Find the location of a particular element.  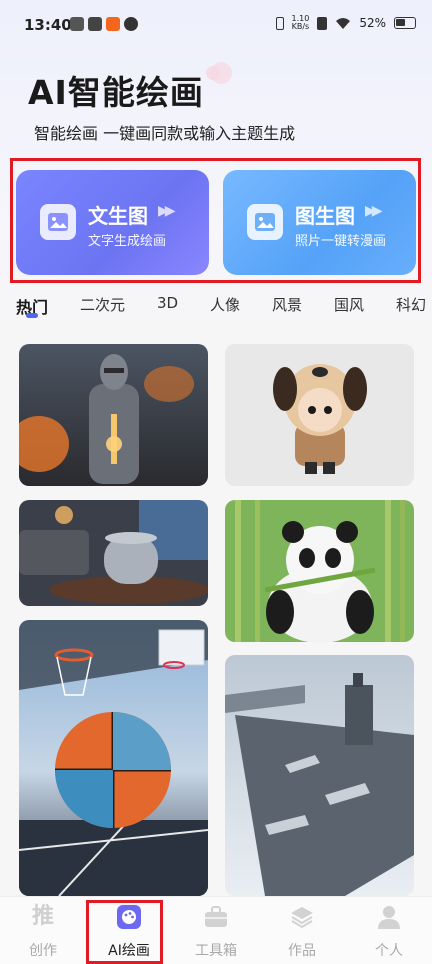

image-icon is located at coordinates (265, 222).